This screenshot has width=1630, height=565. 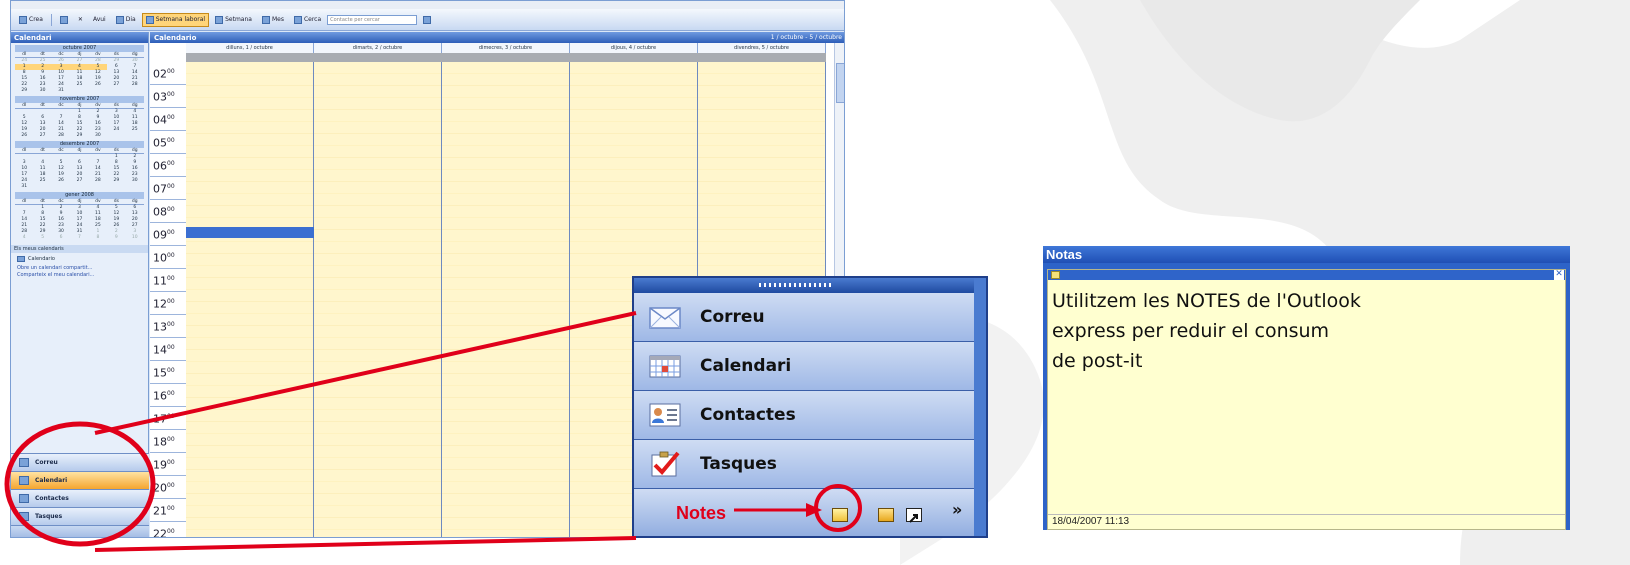 I want to click on day-cell: 7, so click(x=79, y=238).